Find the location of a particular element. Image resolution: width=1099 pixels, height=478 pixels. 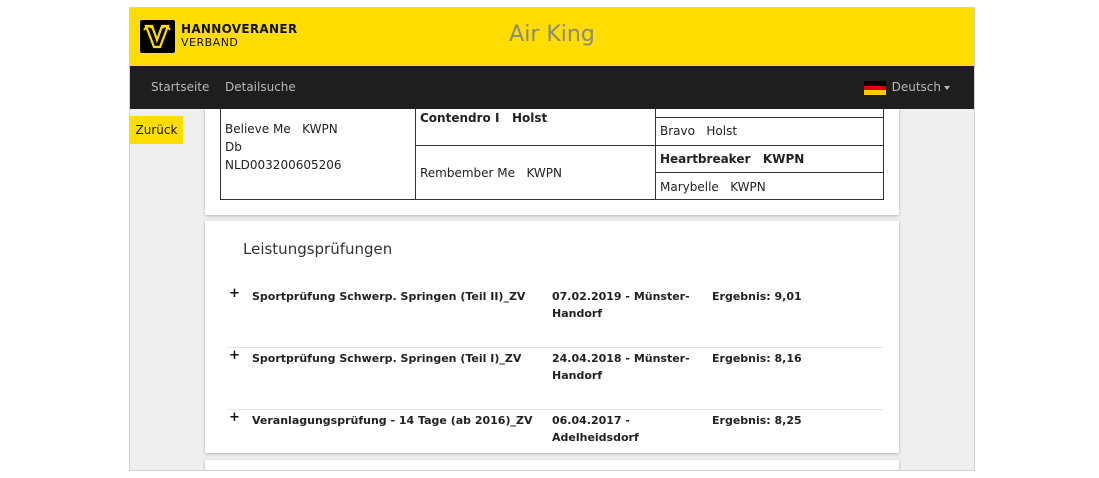

pedigree-g-dam-sire: Heartbreaker KWPN is located at coordinates (732, 159).